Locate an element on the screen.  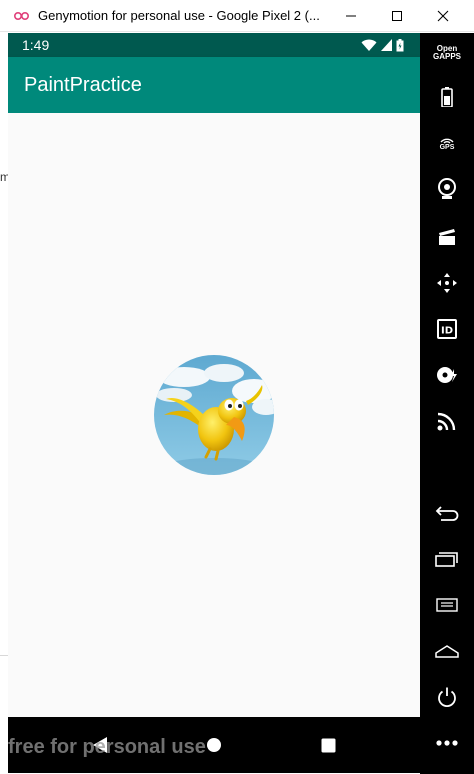
bird-avatar-image is located at coordinates (214, 415).